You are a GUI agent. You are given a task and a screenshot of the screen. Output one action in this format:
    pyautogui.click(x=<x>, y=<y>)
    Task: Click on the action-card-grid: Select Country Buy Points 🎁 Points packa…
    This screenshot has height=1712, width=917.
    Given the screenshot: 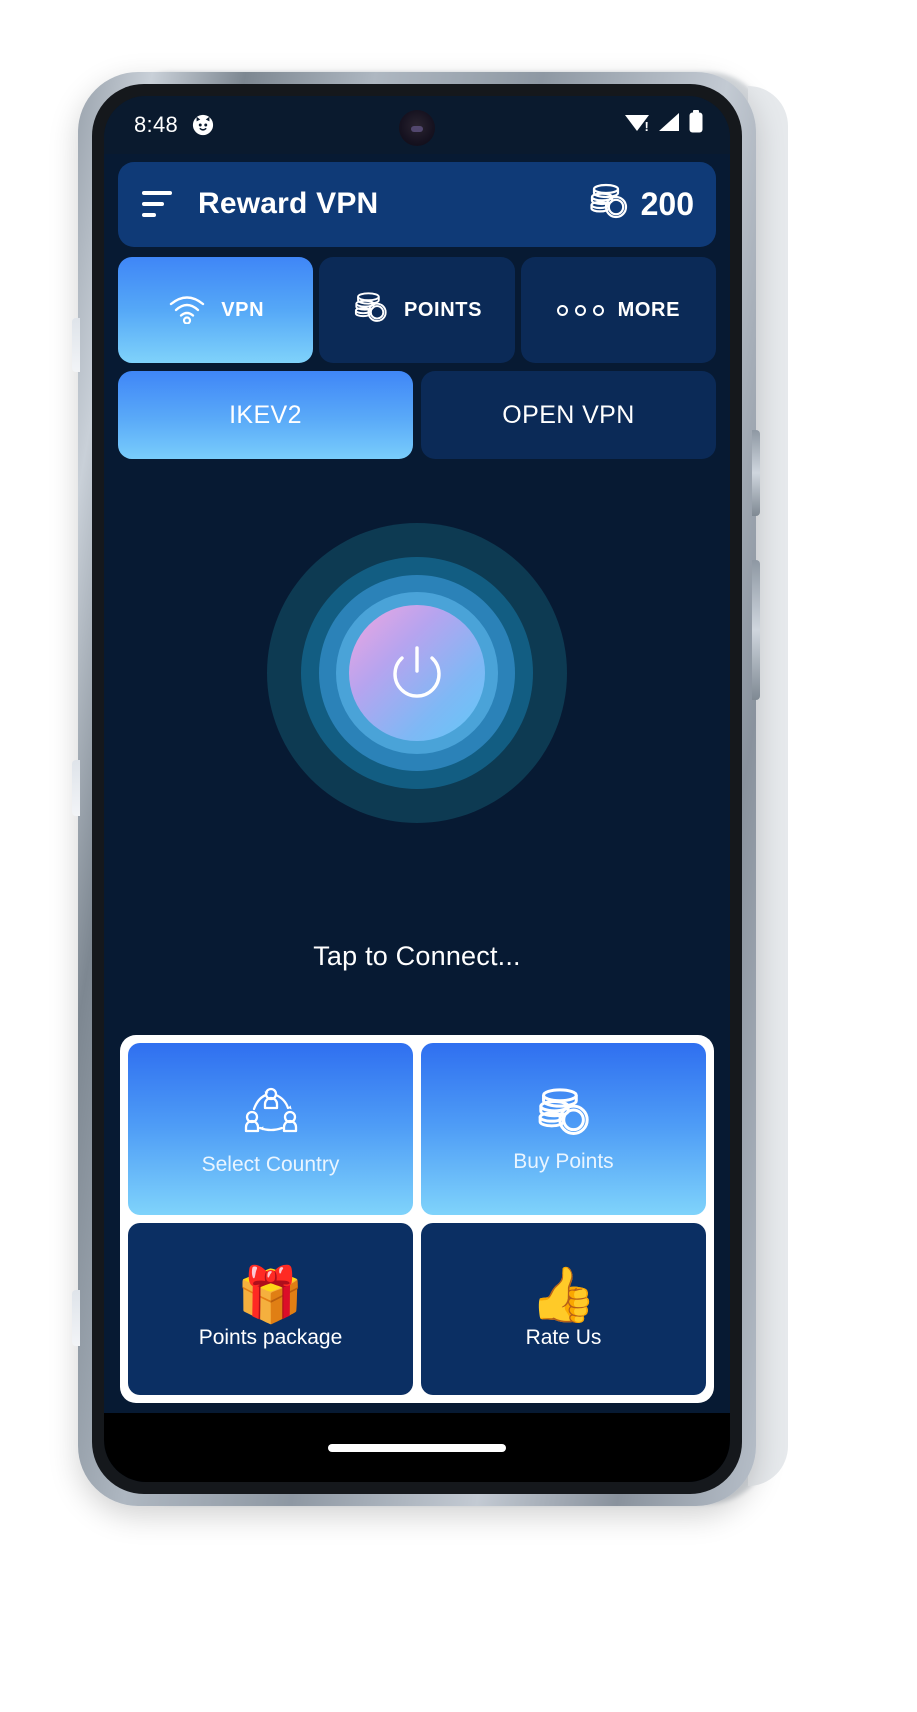 What is the action you would take?
    pyautogui.click(x=417, y=1219)
    